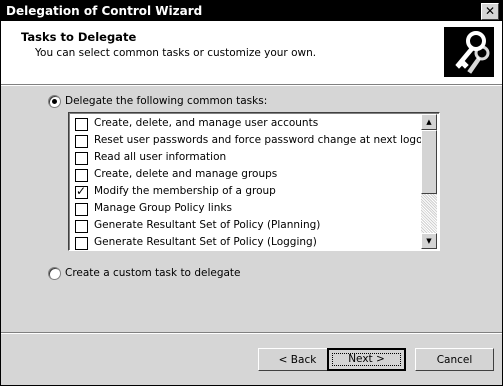  What do you see at coordinates (429, 241) in the screenshot?
I see `scroll-down-icon: ▼` at bounding box center [429, 241].